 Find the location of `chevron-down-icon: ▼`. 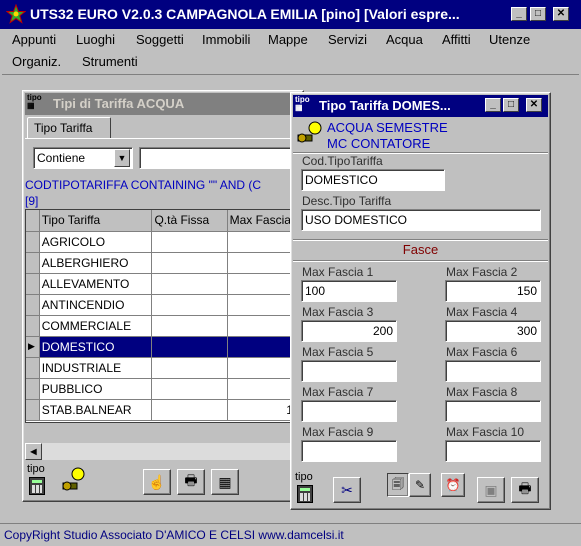

chevron-down-icon: ▼ is located at coordinates (122, 158).